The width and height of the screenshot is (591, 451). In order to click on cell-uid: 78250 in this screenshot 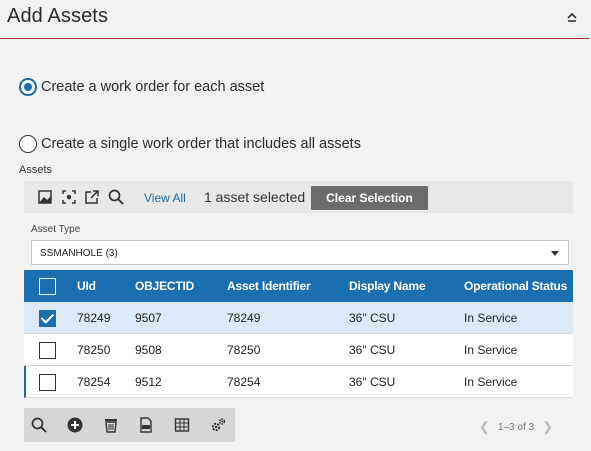, I will do `click(94, 350)`.